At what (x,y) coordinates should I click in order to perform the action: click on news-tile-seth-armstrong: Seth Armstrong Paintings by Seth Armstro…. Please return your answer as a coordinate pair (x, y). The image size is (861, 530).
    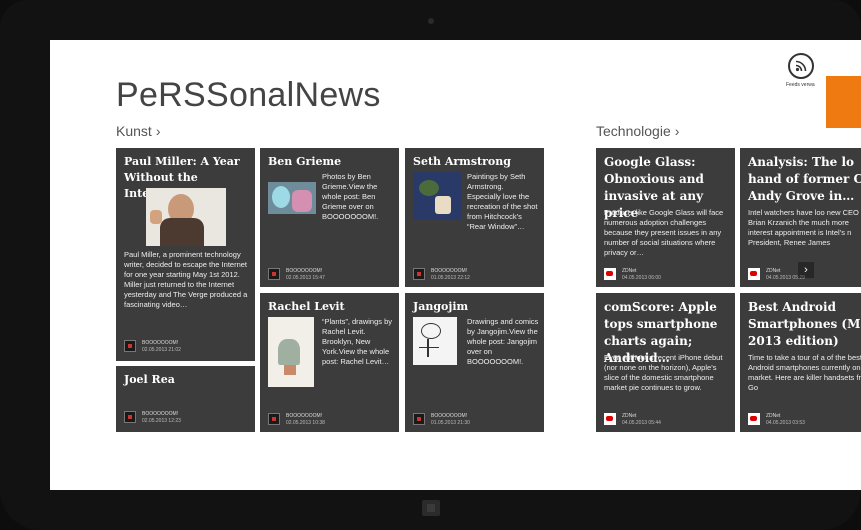
    Looking at the image, I should click on (474, 217).